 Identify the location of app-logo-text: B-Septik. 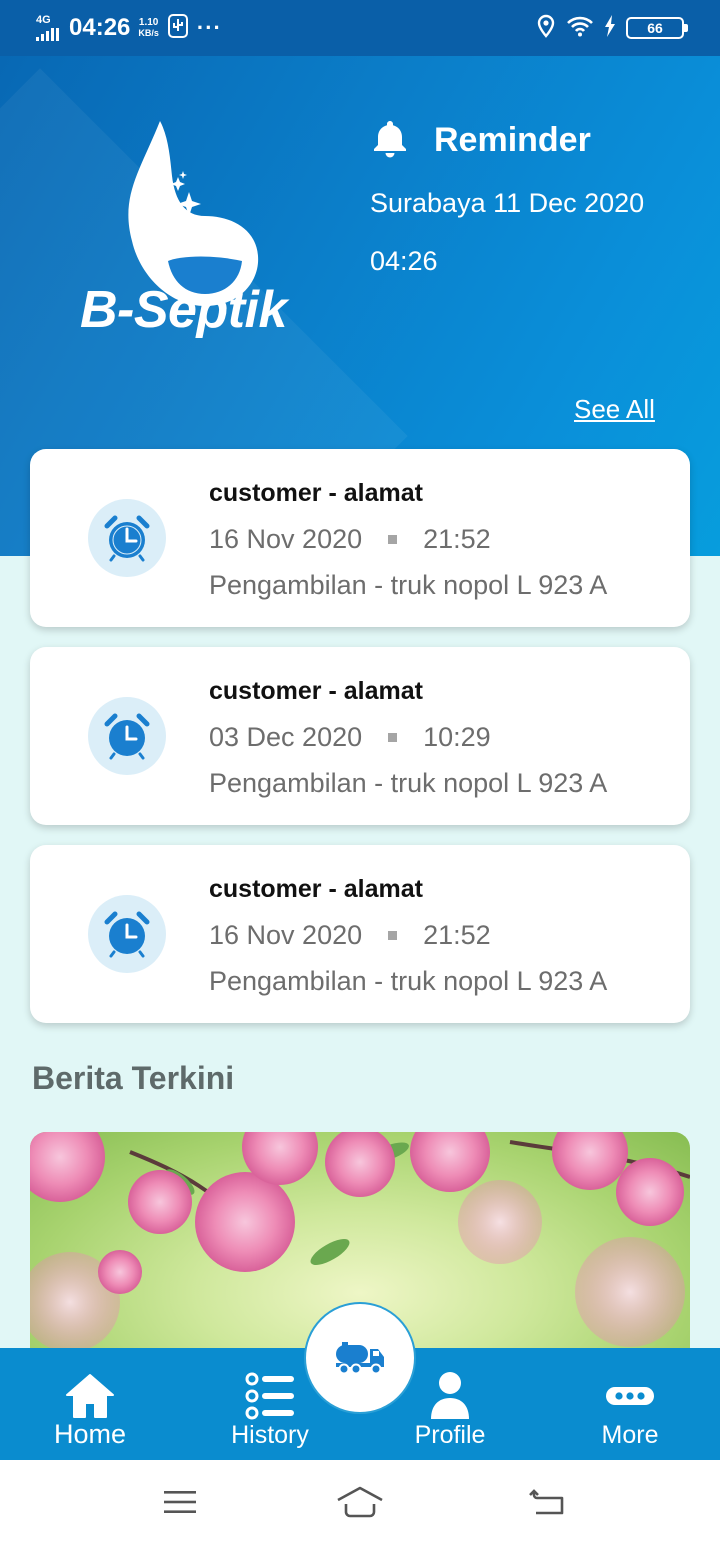
(183, 310).